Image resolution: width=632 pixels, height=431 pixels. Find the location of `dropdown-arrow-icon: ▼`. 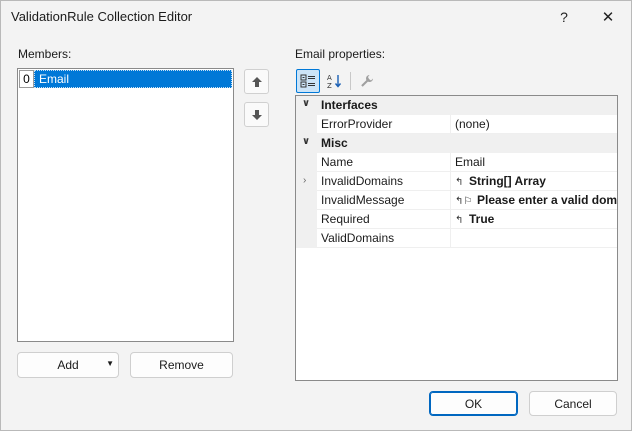

dropdown-arrow-icon: ▼ is located at coordinates (110, 363).